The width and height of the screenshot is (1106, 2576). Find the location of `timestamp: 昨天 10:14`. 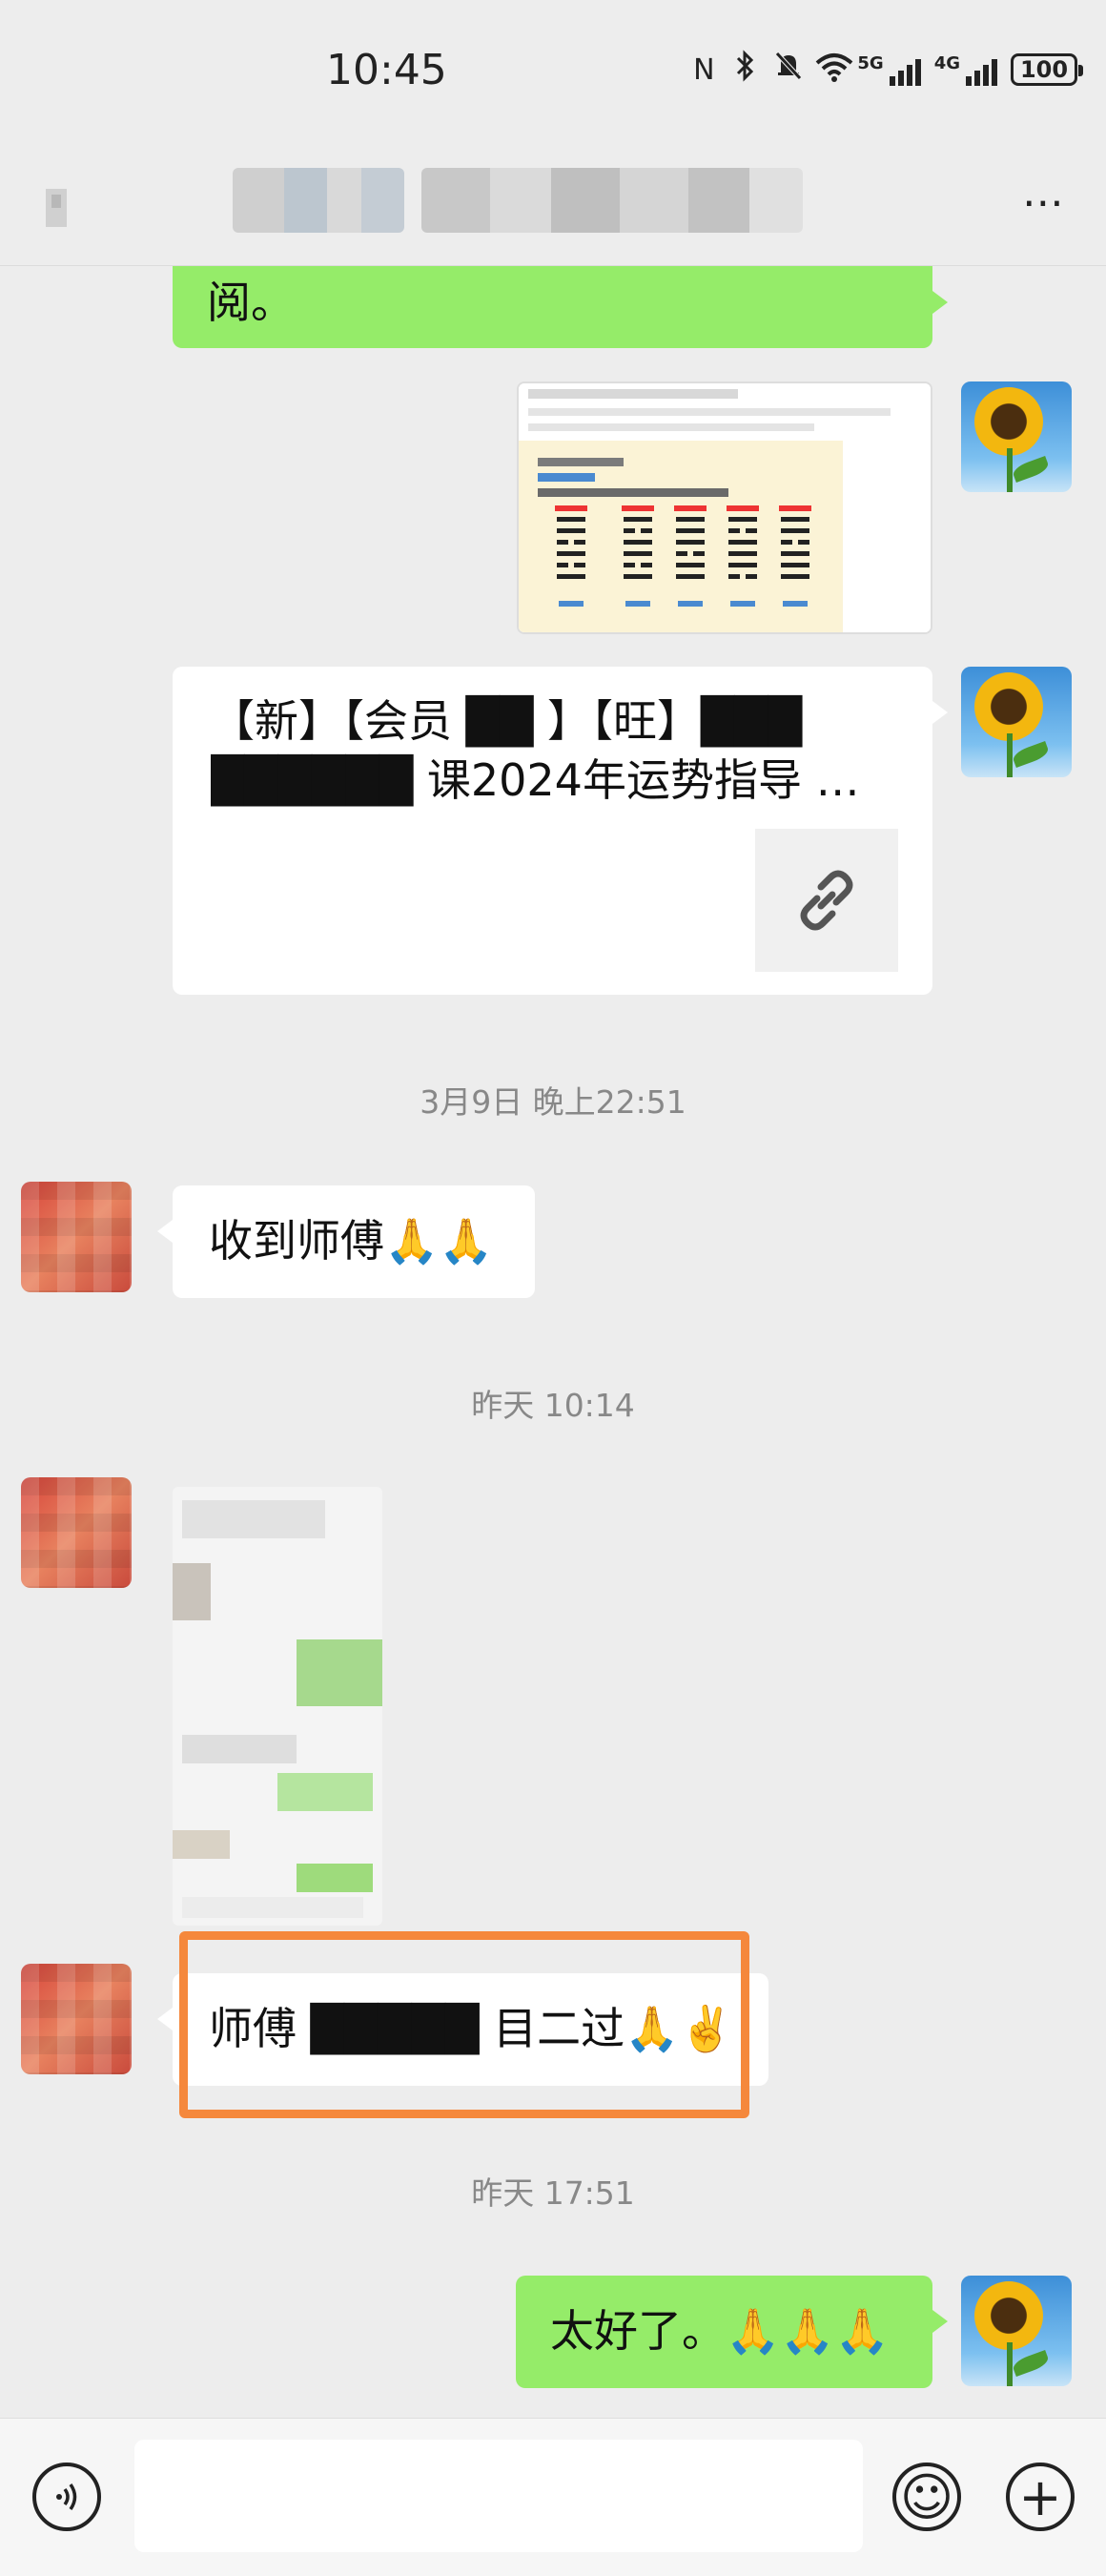

timestamp: 昨天 10:14 is located at coordinates (553, 1405).